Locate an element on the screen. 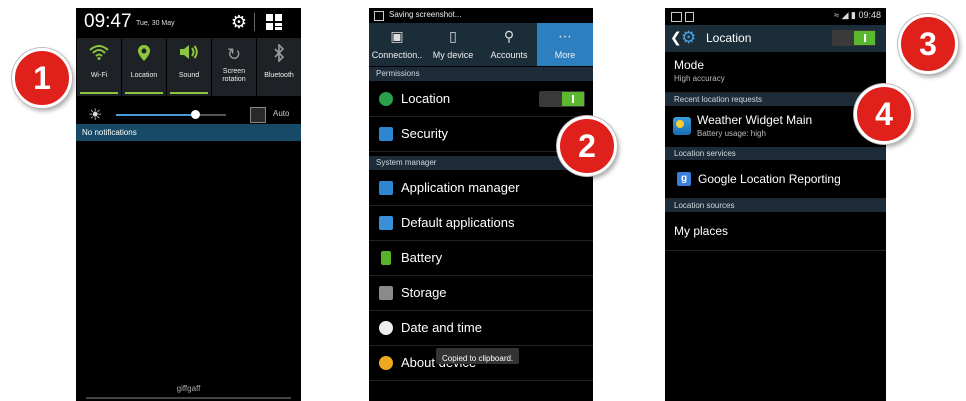 The image size is (966, 401). brightness-icon: ☀ is located at coordinates (95, 115).